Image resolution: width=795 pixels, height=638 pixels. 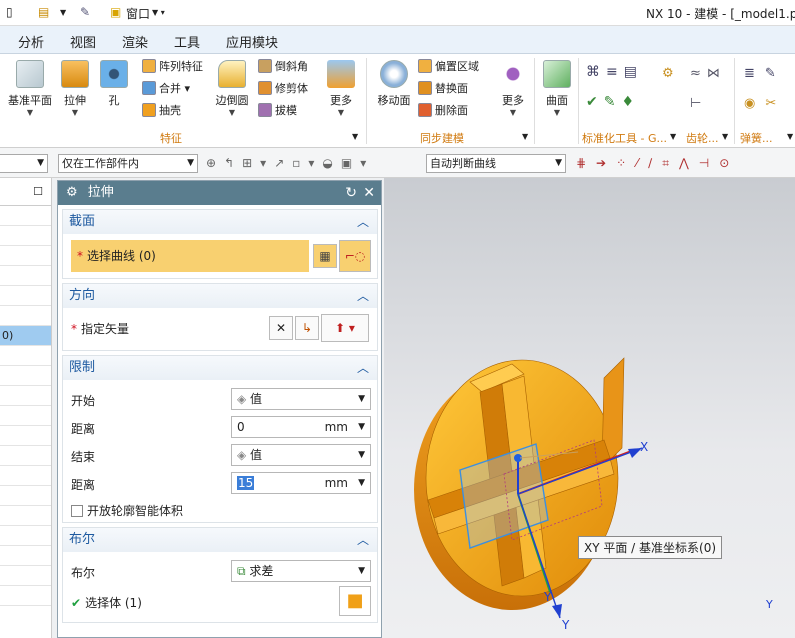 I want to click on more-button-1: 更多 ▼, so click(x=341, y=89).